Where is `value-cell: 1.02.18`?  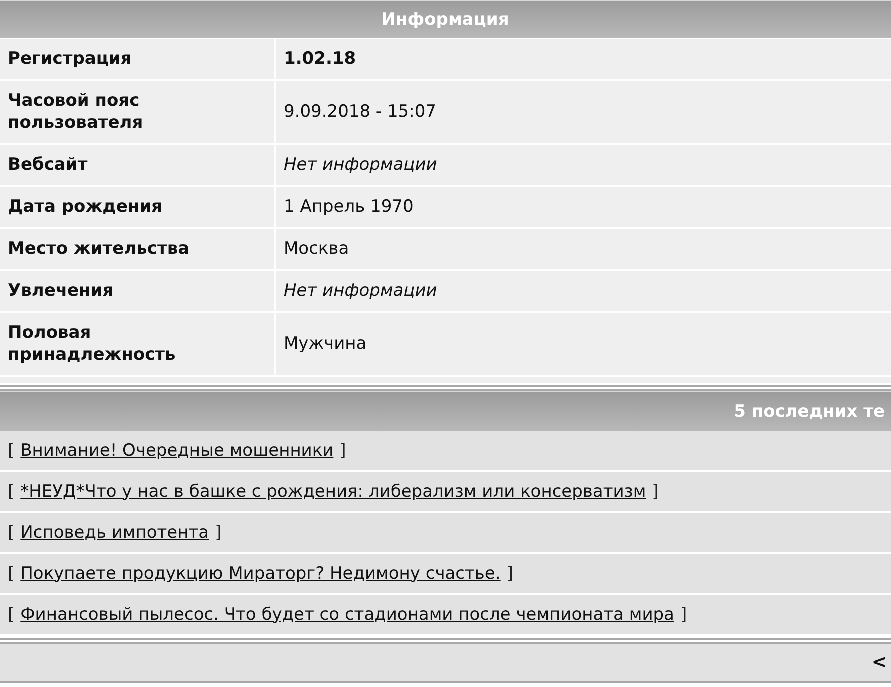 value-cell: 1.02.18 is located at coordinates (583, 59).